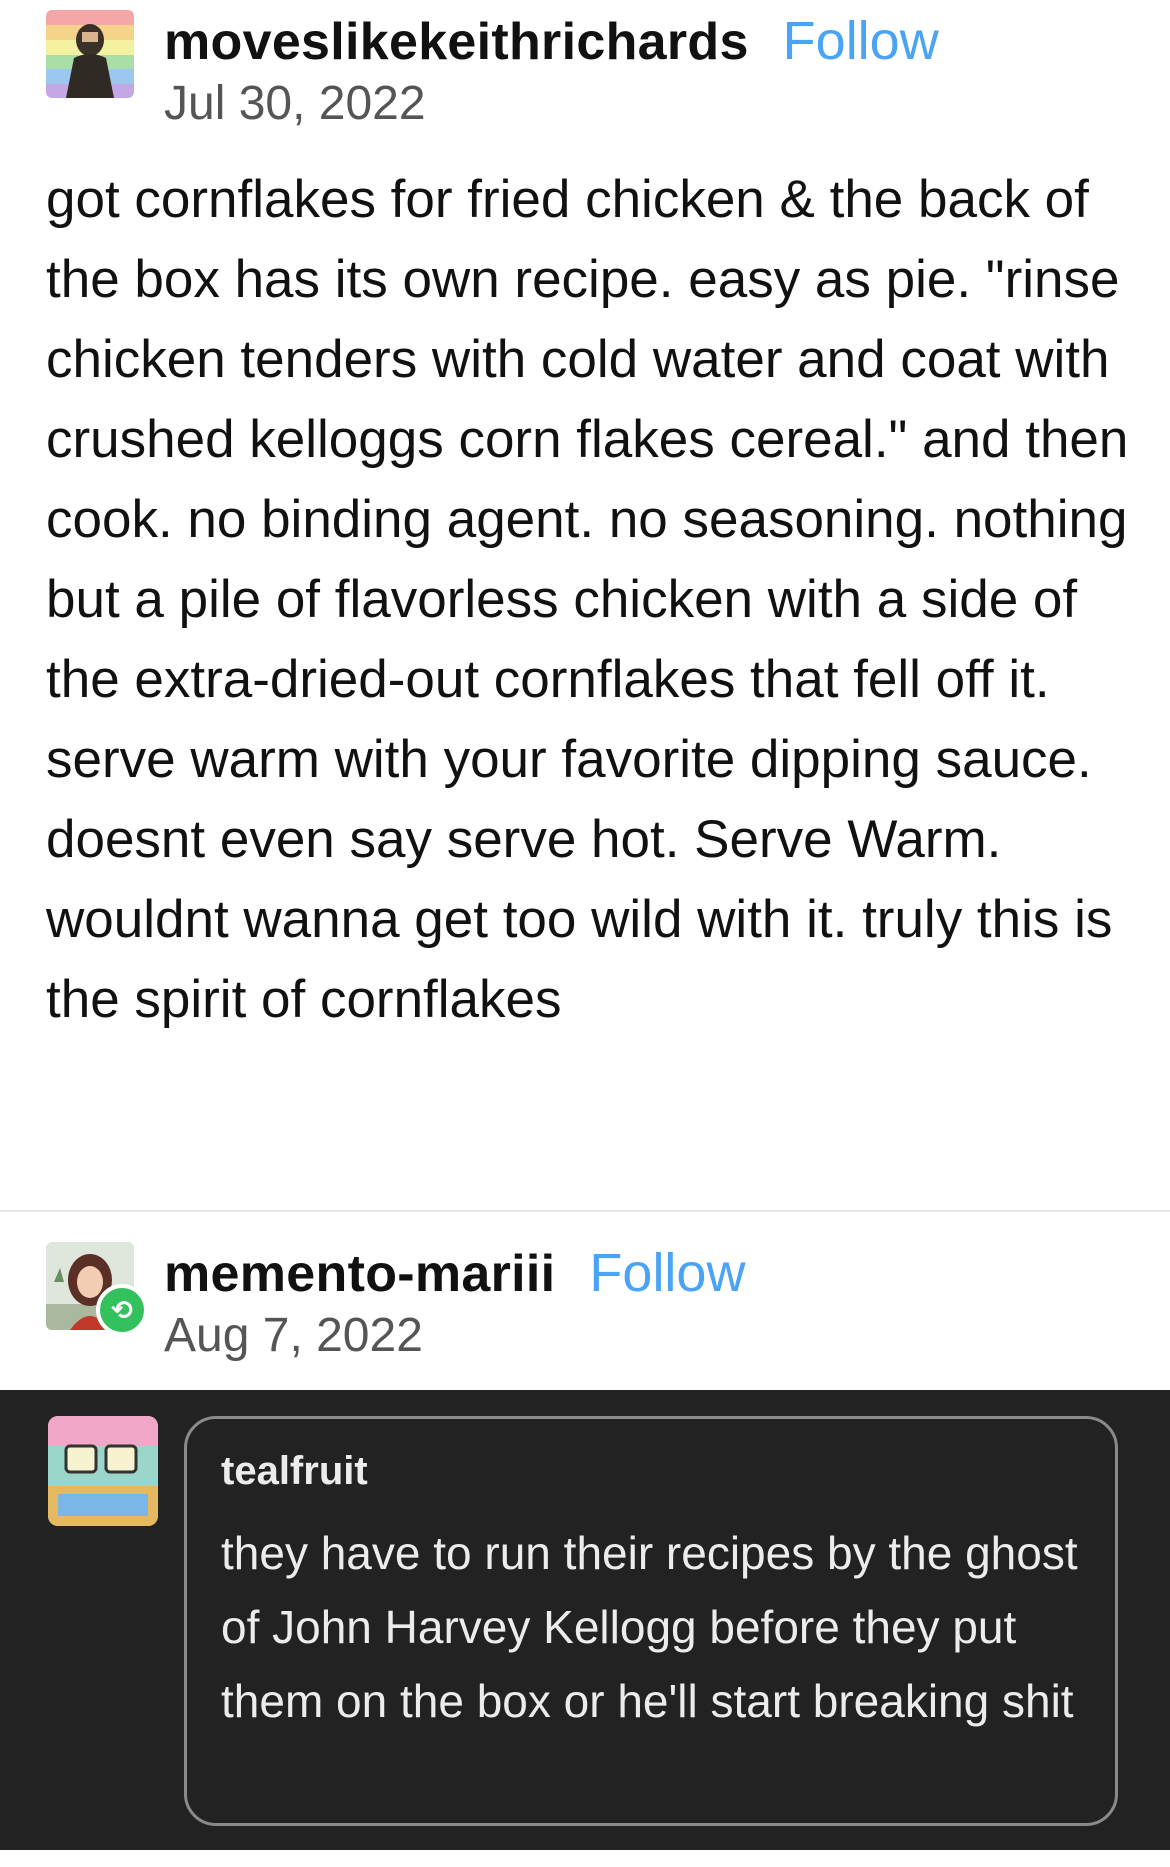 This screenshot has height=1867, width=1170. What do you see at coordinates (456, 42) in the screenshot?
I see `username: moveslikekeithrichards` at bounding box center [456, 42].